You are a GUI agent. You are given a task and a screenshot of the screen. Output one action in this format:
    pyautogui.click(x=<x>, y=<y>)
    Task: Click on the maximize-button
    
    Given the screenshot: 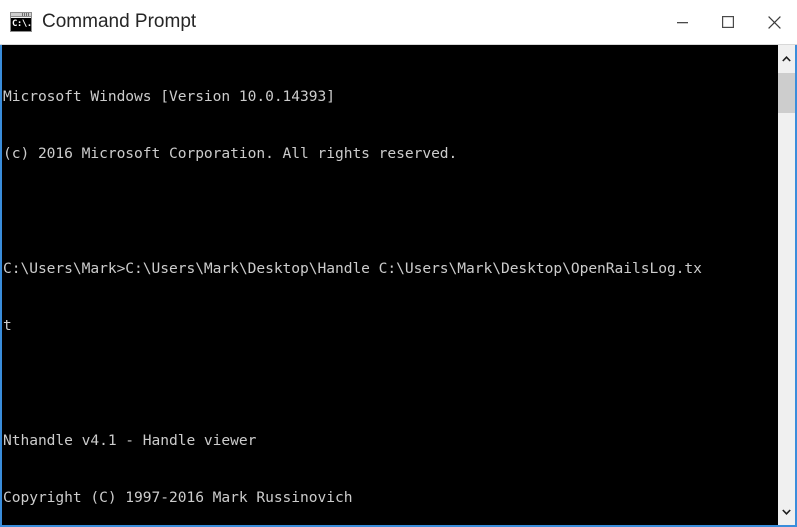 What is the action you would take?
    pyautogui.click(x=728, y=22)
    